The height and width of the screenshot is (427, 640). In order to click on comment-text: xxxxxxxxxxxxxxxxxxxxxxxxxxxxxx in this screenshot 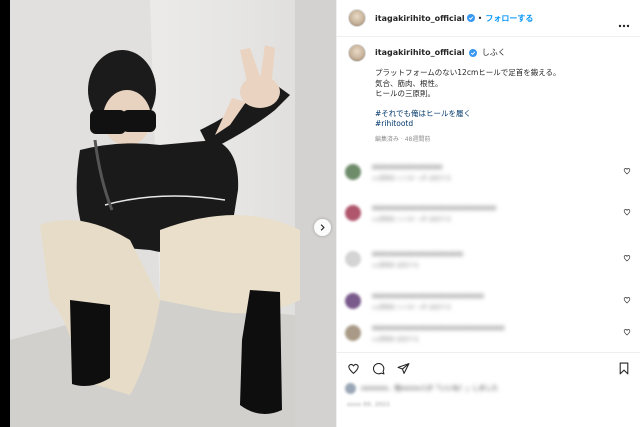, I will do `click(434, 207)`.